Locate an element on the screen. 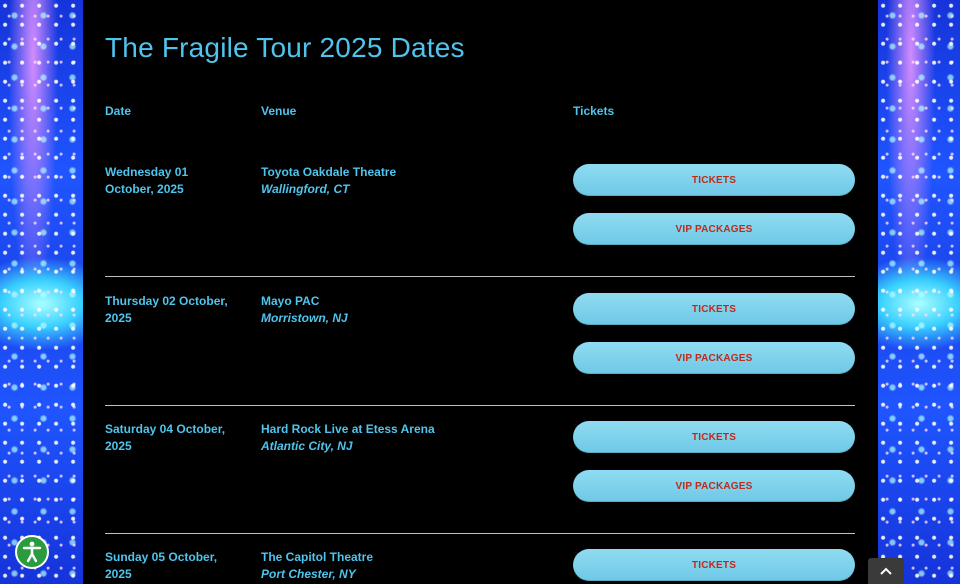 The image size is (960, 584). page-title: The Fragile Tour 2025 Dates is located at coordinates (285, 47).